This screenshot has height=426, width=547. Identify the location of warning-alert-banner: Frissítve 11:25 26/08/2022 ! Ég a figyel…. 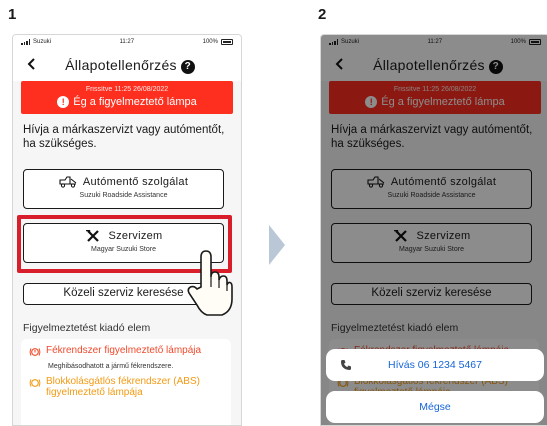
(127, 97).